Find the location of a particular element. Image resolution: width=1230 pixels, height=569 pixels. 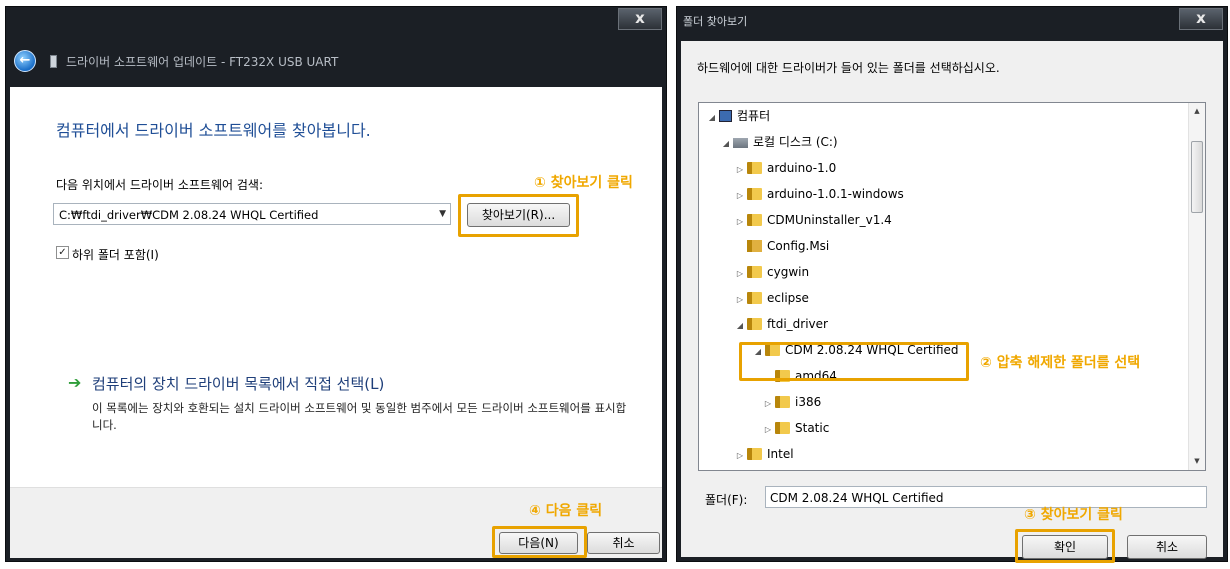

tree-item: ▷ cygwin is located at coordinates (771, 272).